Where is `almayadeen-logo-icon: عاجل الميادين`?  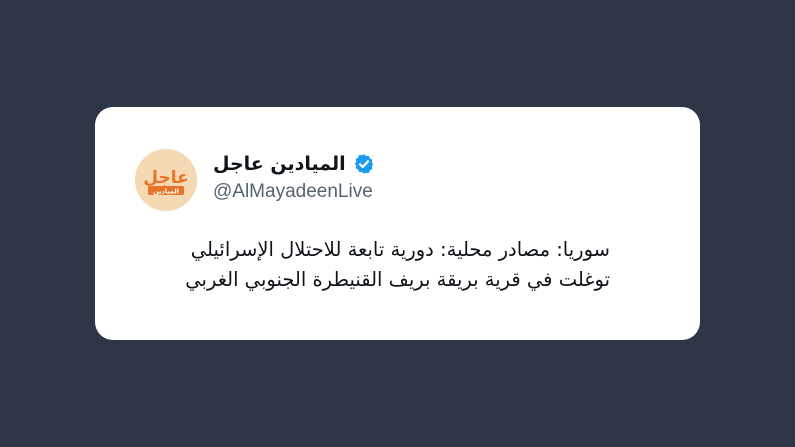
almayadeen-logo-icon: عاجل الميادين is located at coordinates (166, 180).